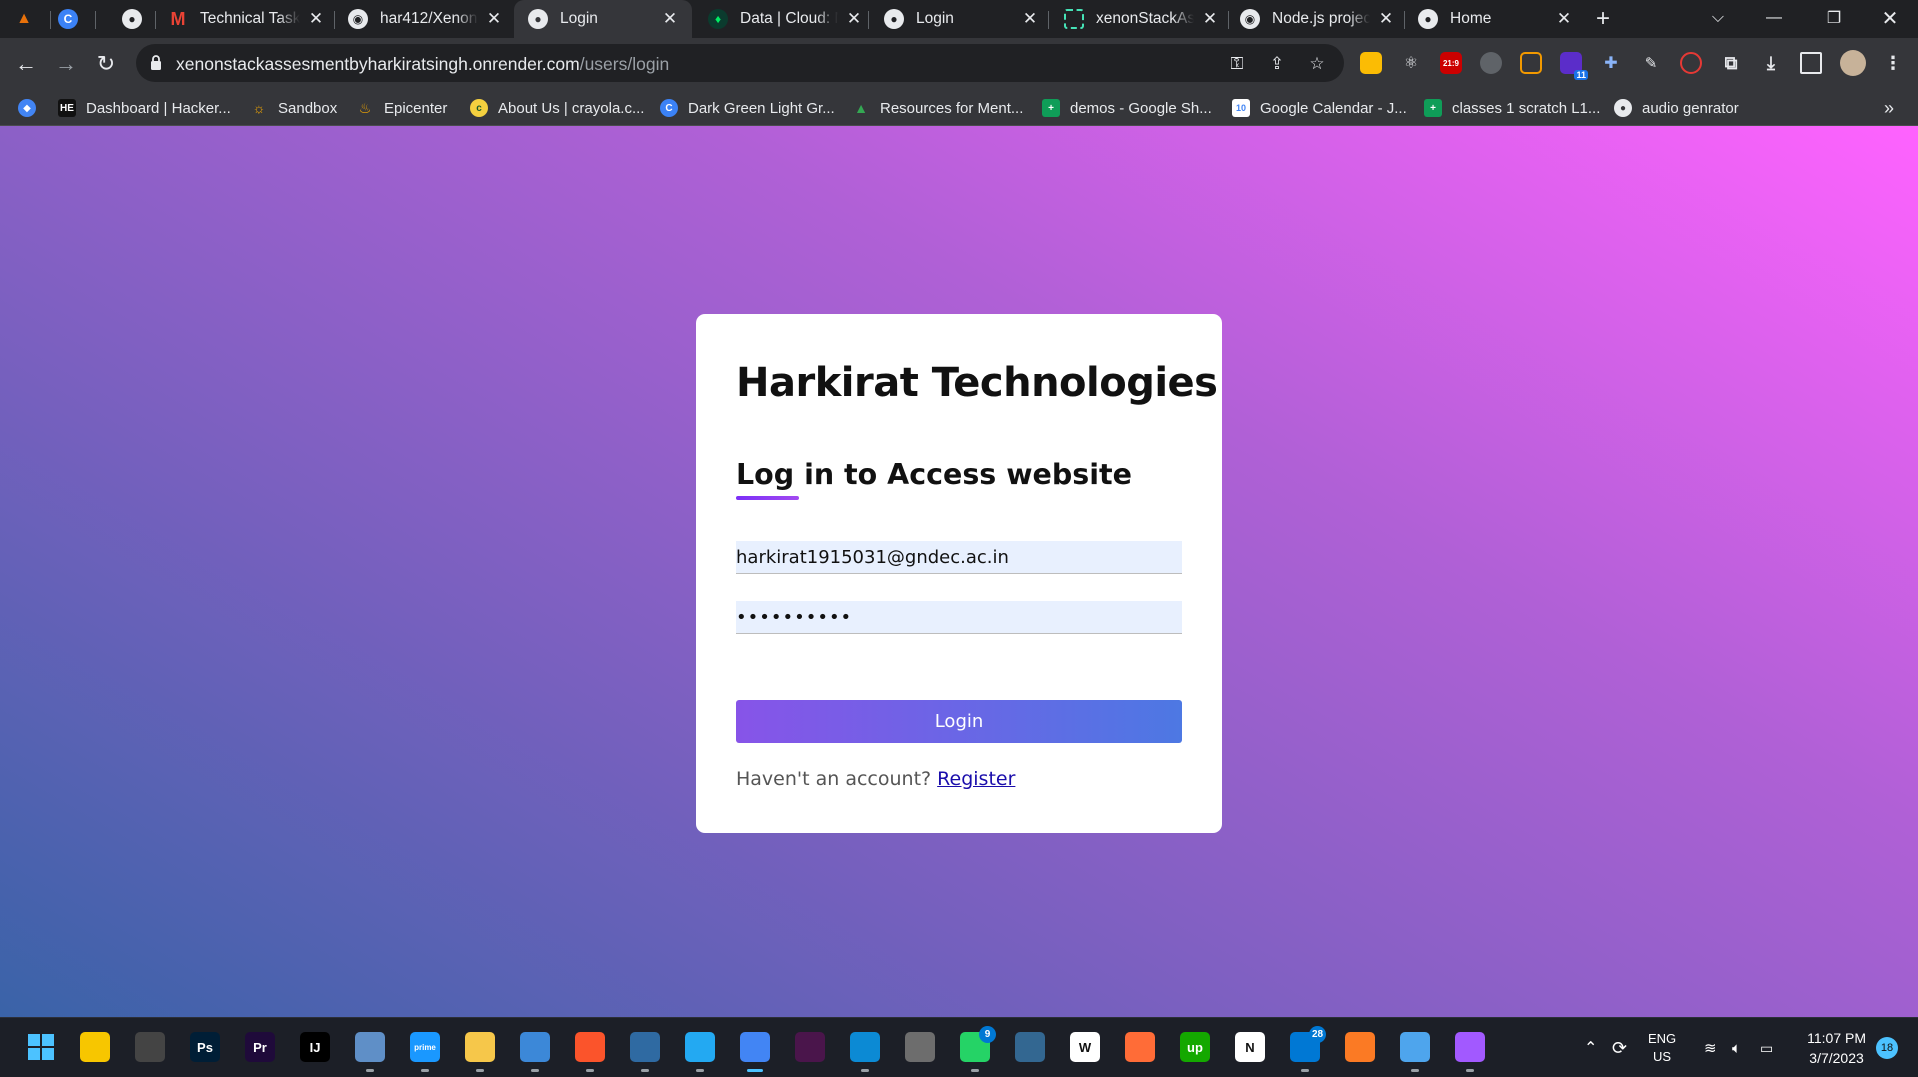 This screenshot has height=1077, width=1918. What do you see at coordinates (32, 108) in the screenshot?
I see `bookmark-shield: ◆` at bounding box center [32, 108].